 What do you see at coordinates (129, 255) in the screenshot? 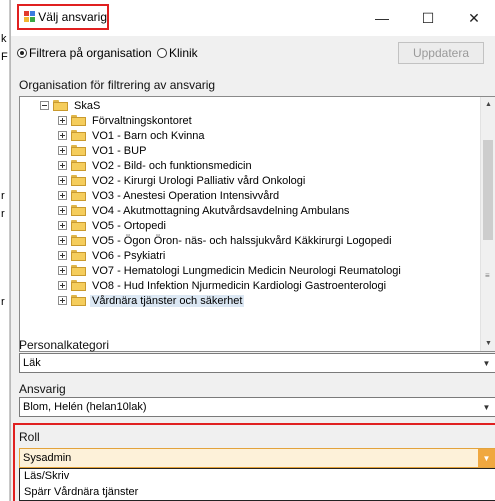
I see `tree-node-label: VO6 - Psykiatri` at bounding box center [129, 255].